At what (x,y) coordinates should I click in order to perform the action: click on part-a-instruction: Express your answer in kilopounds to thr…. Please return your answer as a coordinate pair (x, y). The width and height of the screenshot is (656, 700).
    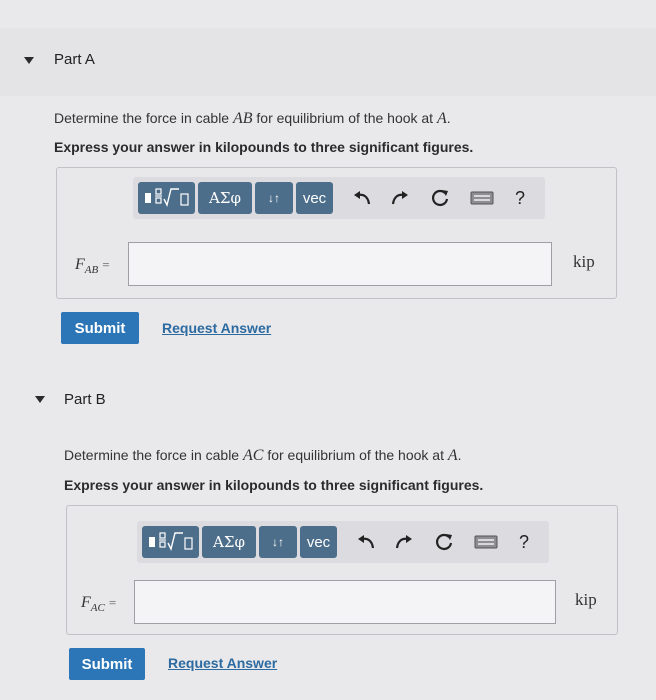
    Looking at the image, I should click on (264, 147).